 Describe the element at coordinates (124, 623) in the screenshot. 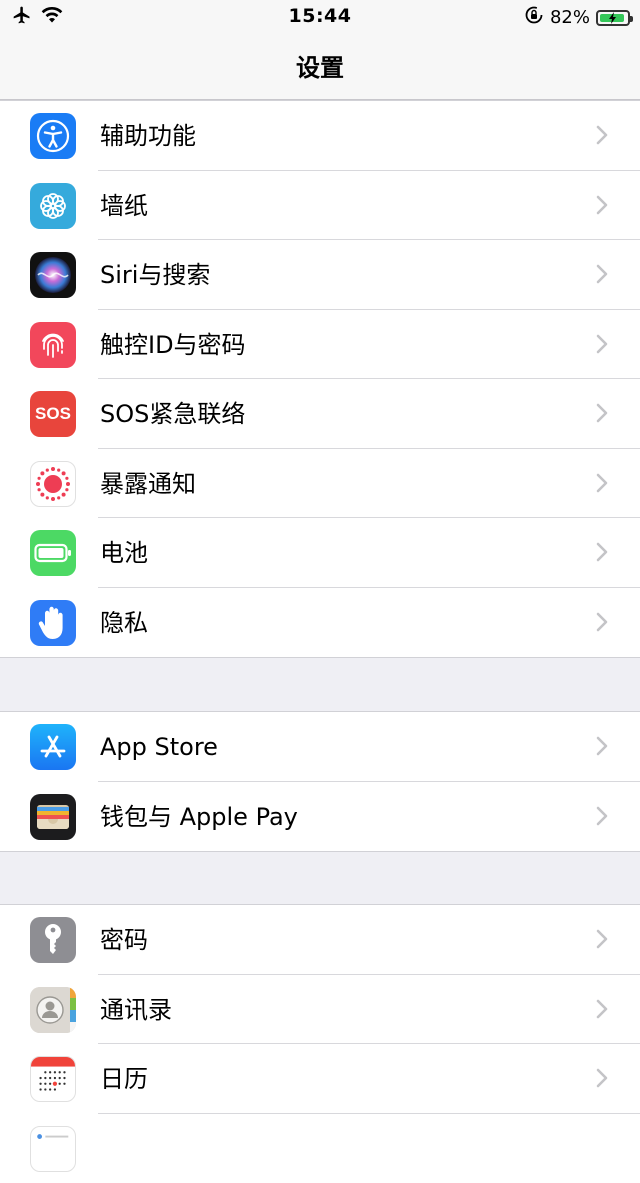

I see `settings-row-label: 隐私` at that location.